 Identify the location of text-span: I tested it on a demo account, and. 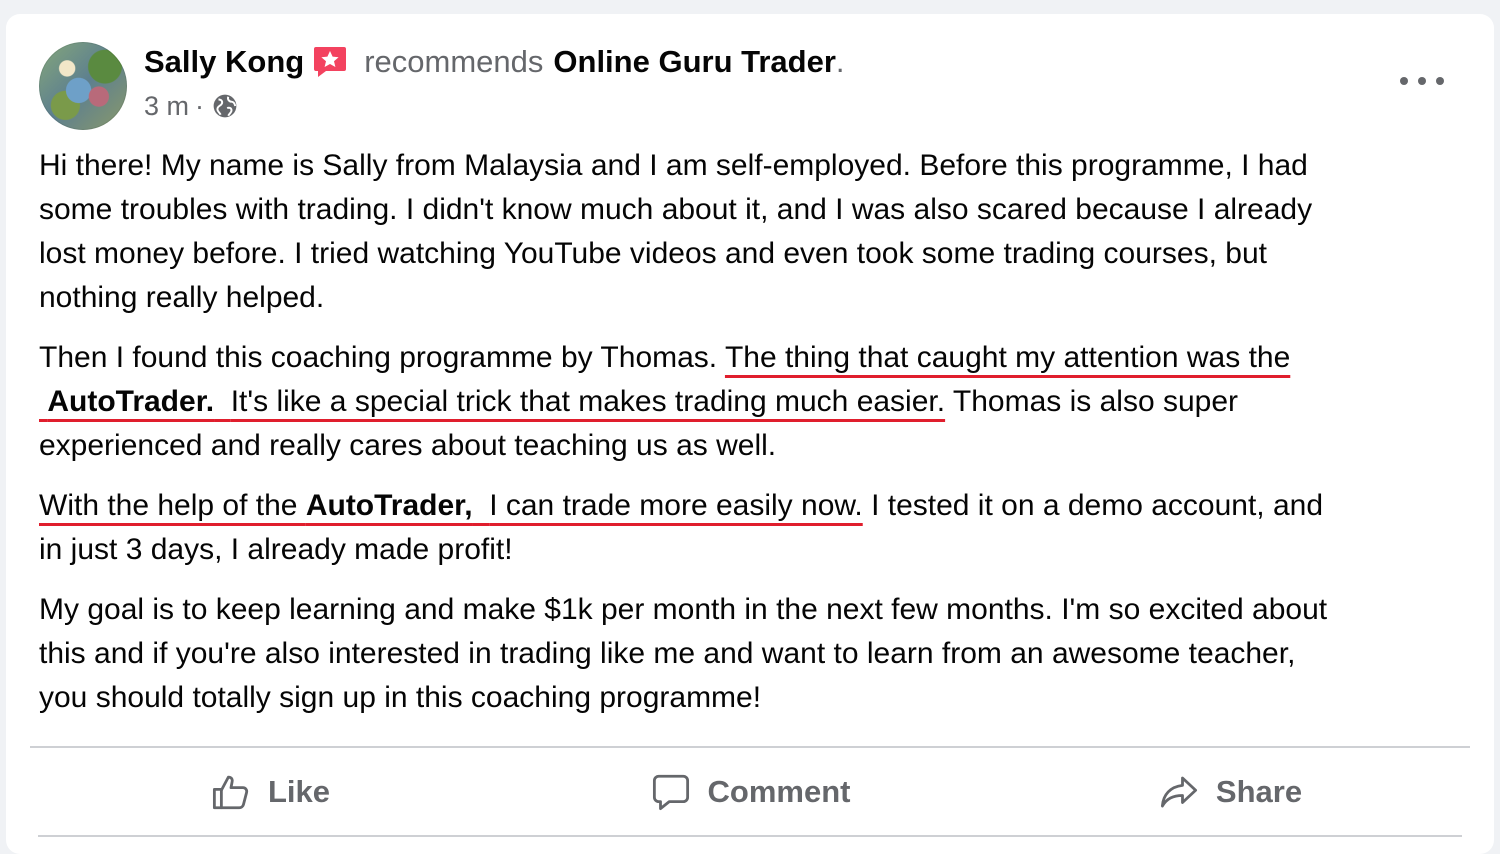
(1093, 505).